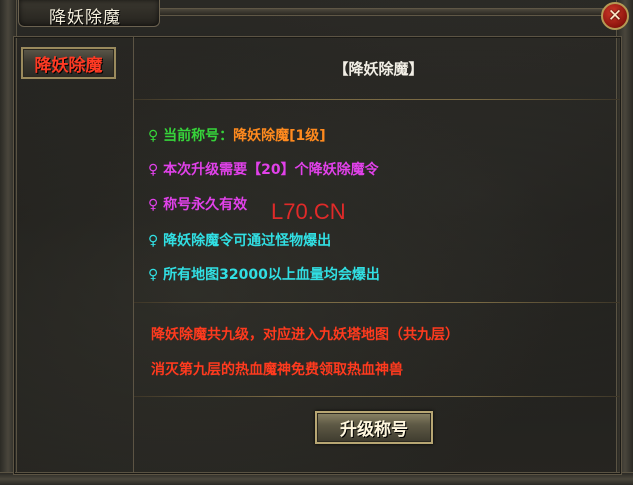  I want to click on permanent-title-line: ♀ 称号永久有效, so click(197, 204).